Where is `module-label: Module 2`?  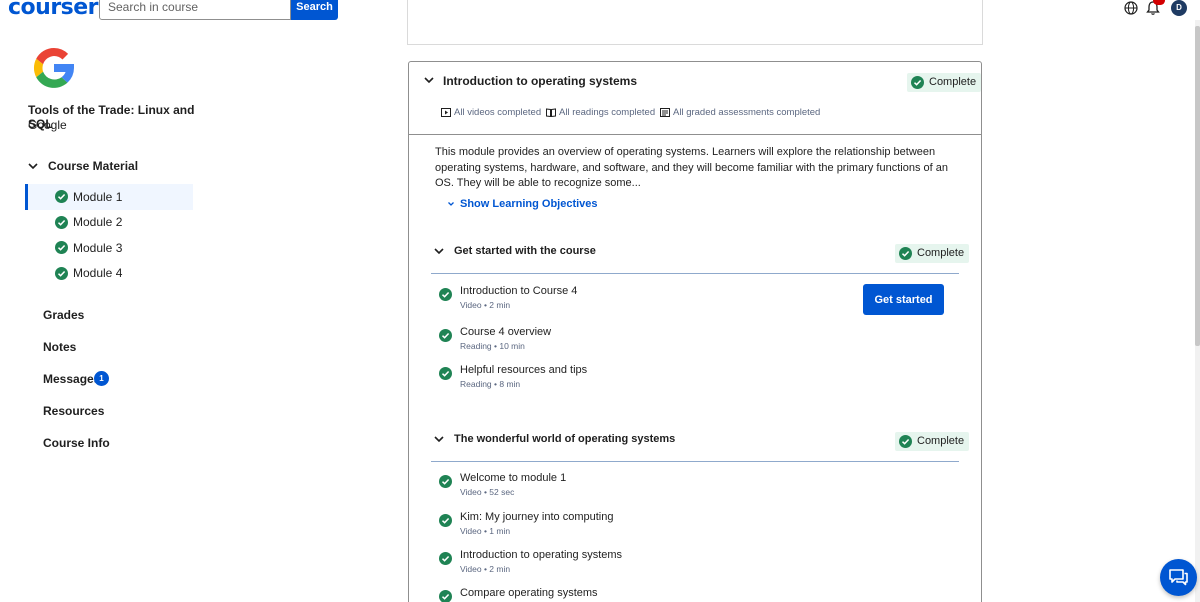
module-label: Module 2 is located at coordinates (98, 222).